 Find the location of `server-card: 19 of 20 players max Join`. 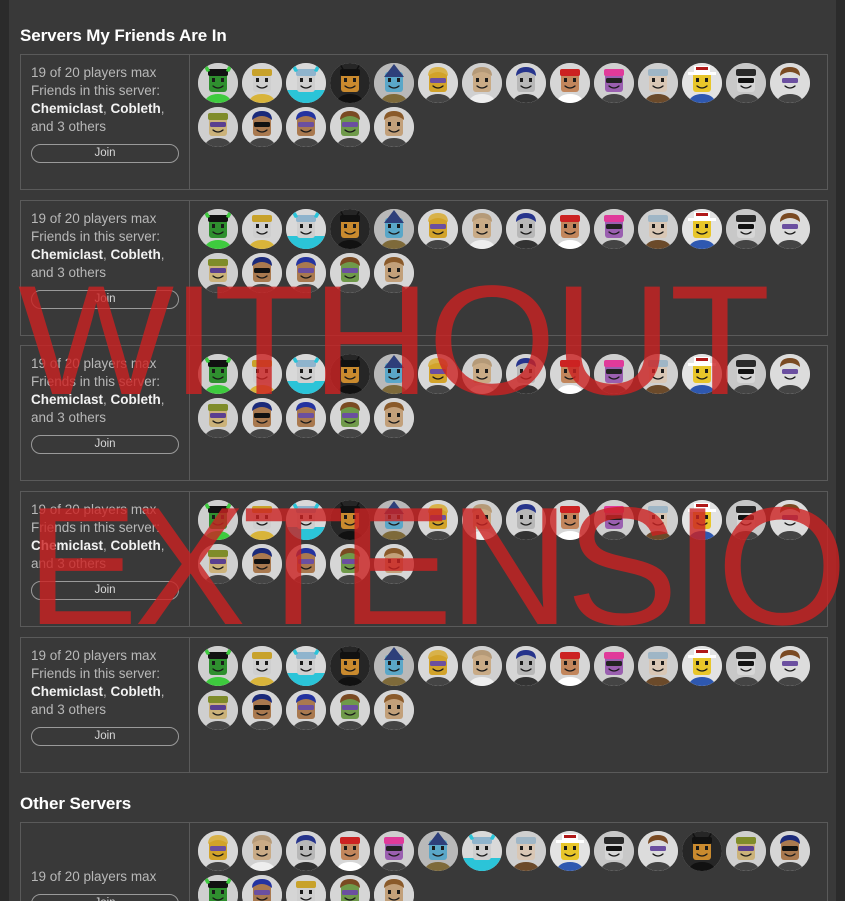

server-card: 19 of 20 players max Join is located at coordinates (424, 861).